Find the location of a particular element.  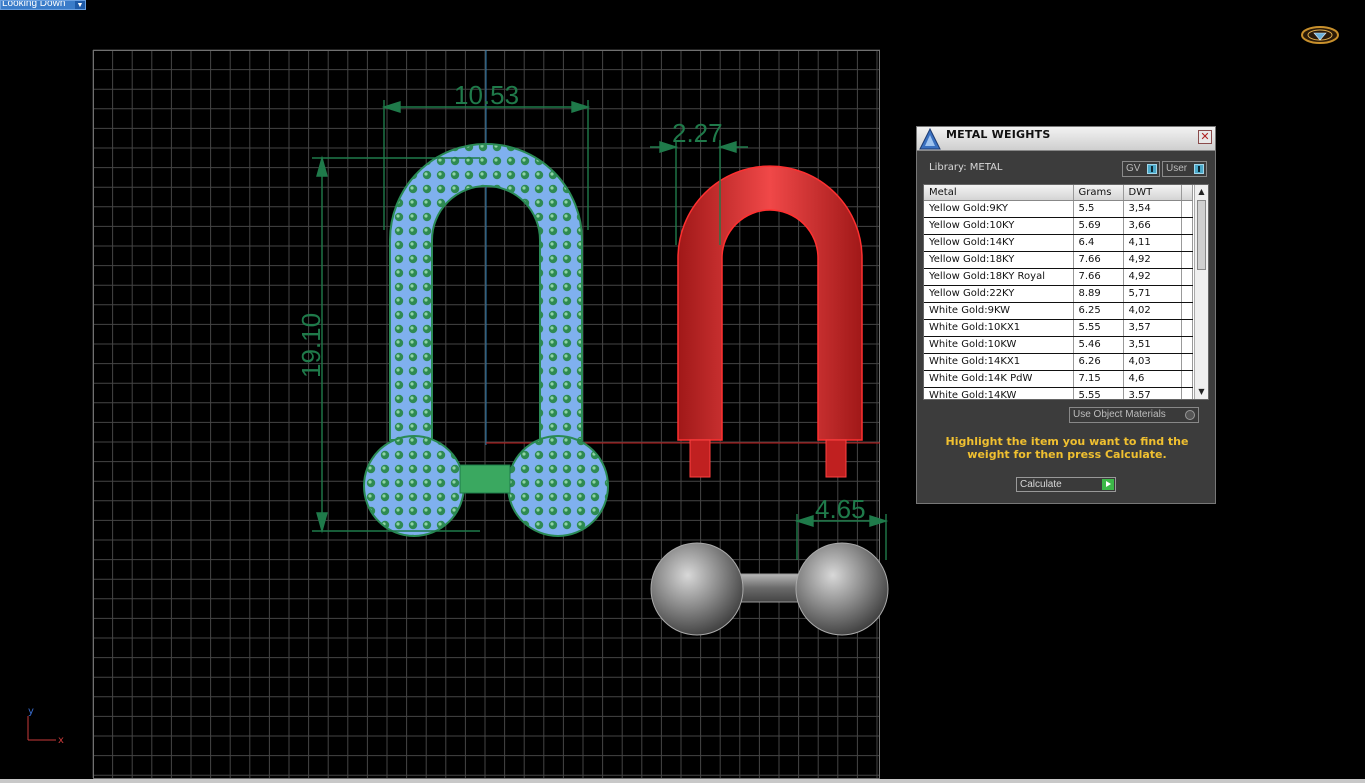

dwt-cell: 3,66 is located at coordinates (1152, 226).